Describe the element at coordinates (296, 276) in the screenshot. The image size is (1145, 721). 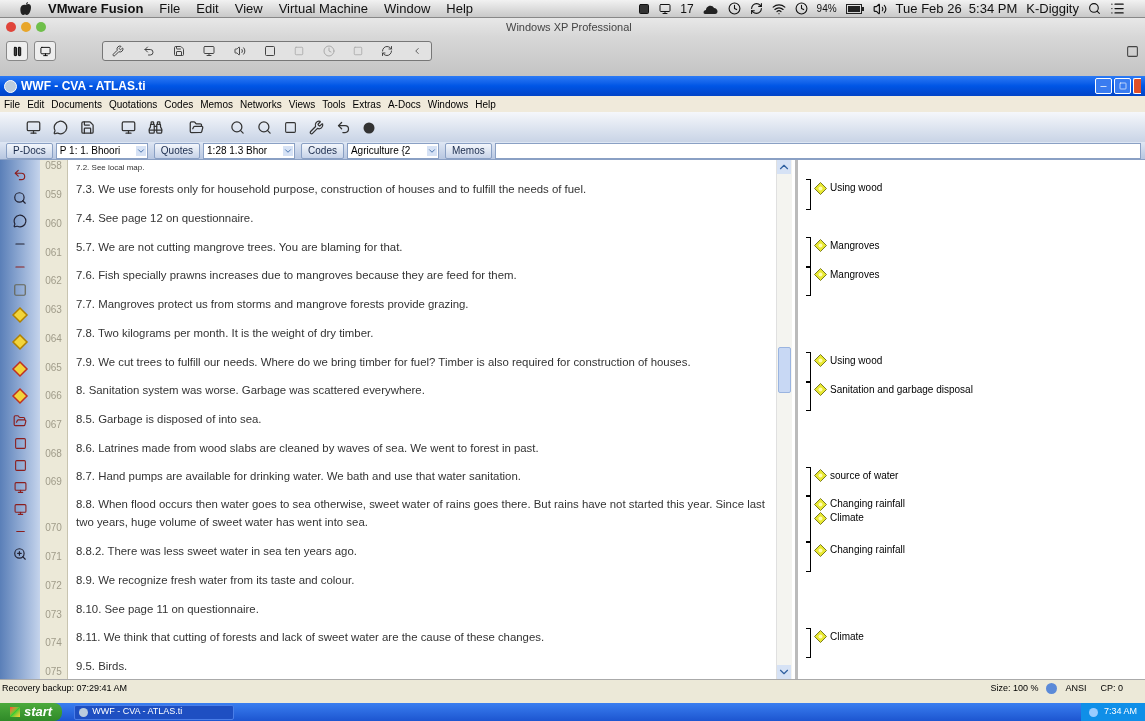
I see `paragraph: 7.6. Fish specially prawns increases due to mangroves because they are feed for them.` at that location.